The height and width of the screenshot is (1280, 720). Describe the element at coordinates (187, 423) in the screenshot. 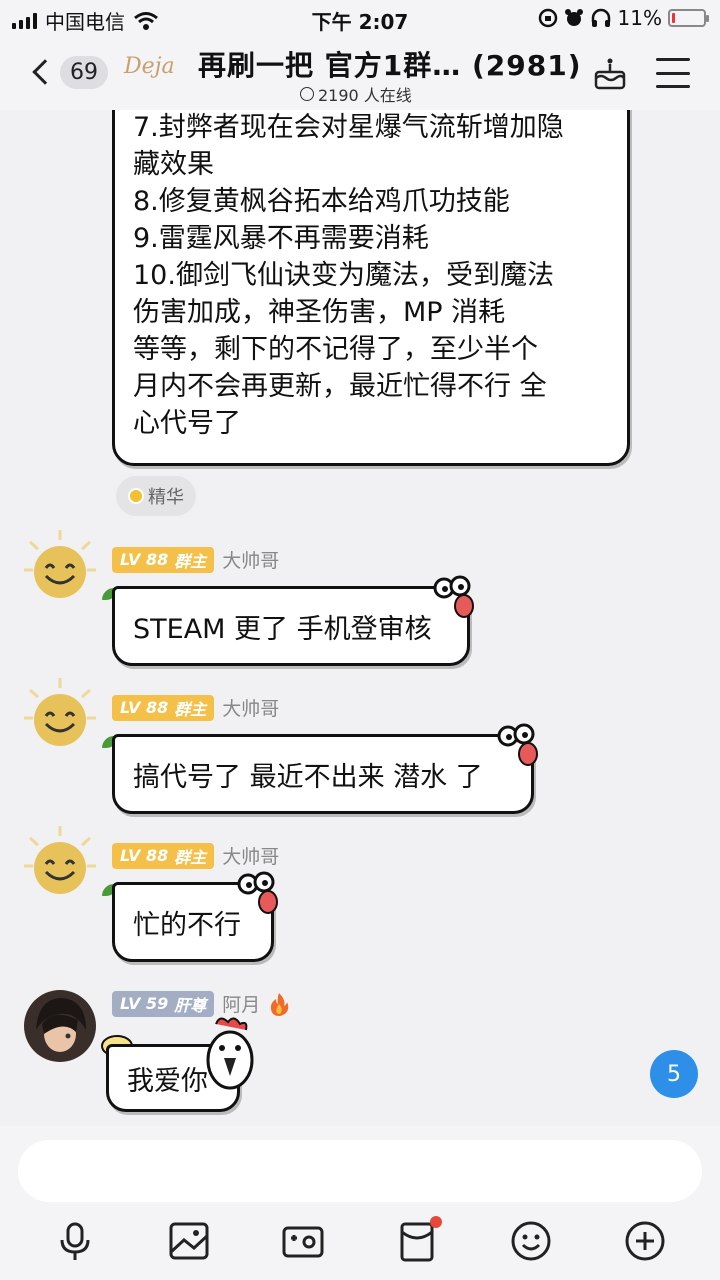

I see `message-line: 心代号了` at that location.